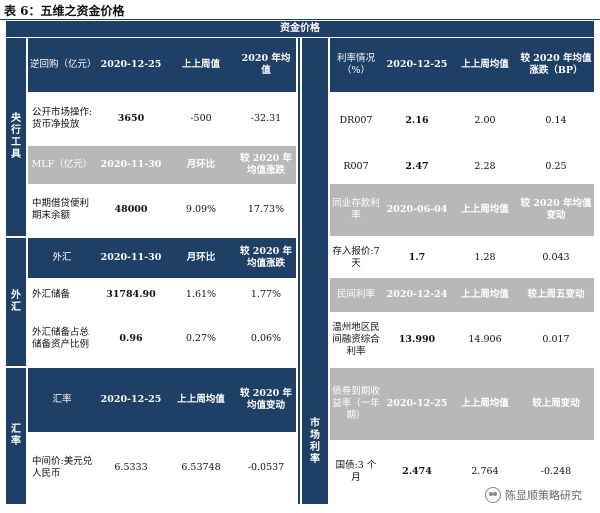 The width and height of the screenshot is (600, 513). I want to click on right-r1-c3: 2.00, so click(485, 121).